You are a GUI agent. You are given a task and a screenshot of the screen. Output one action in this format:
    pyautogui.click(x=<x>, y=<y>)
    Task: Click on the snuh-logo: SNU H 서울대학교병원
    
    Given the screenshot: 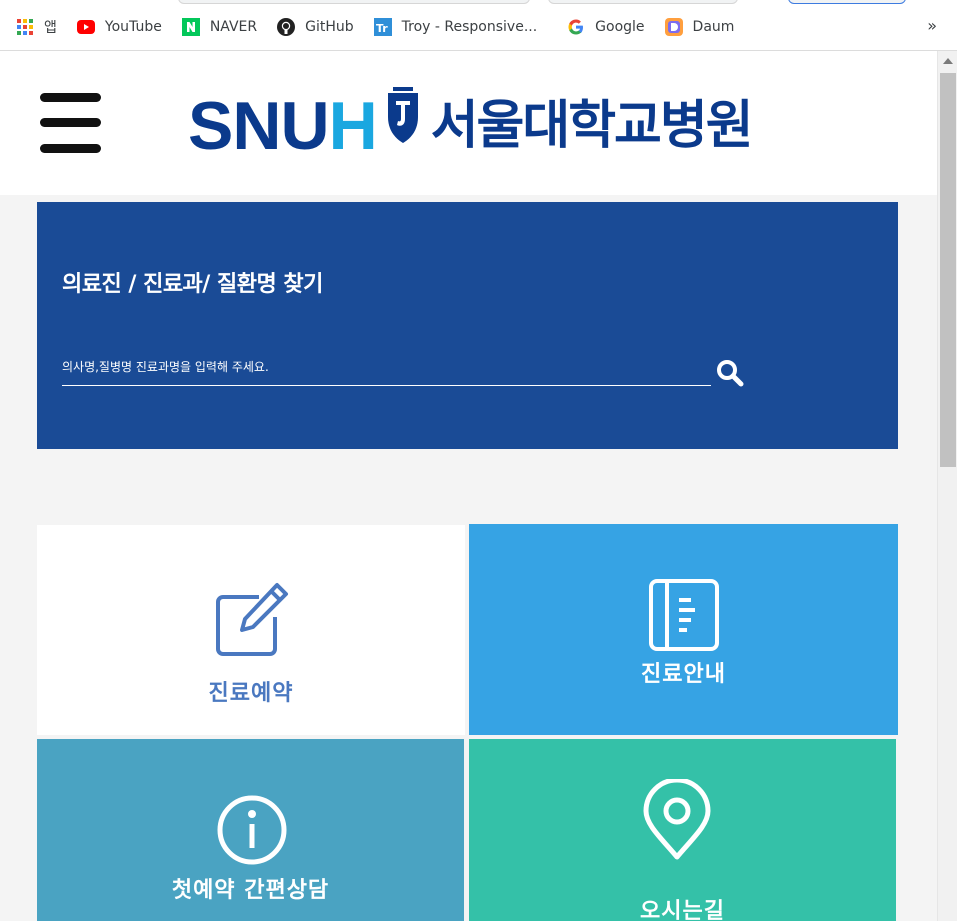 What is the action you would take?
    pyautogui.click(x=471, y=125)
    